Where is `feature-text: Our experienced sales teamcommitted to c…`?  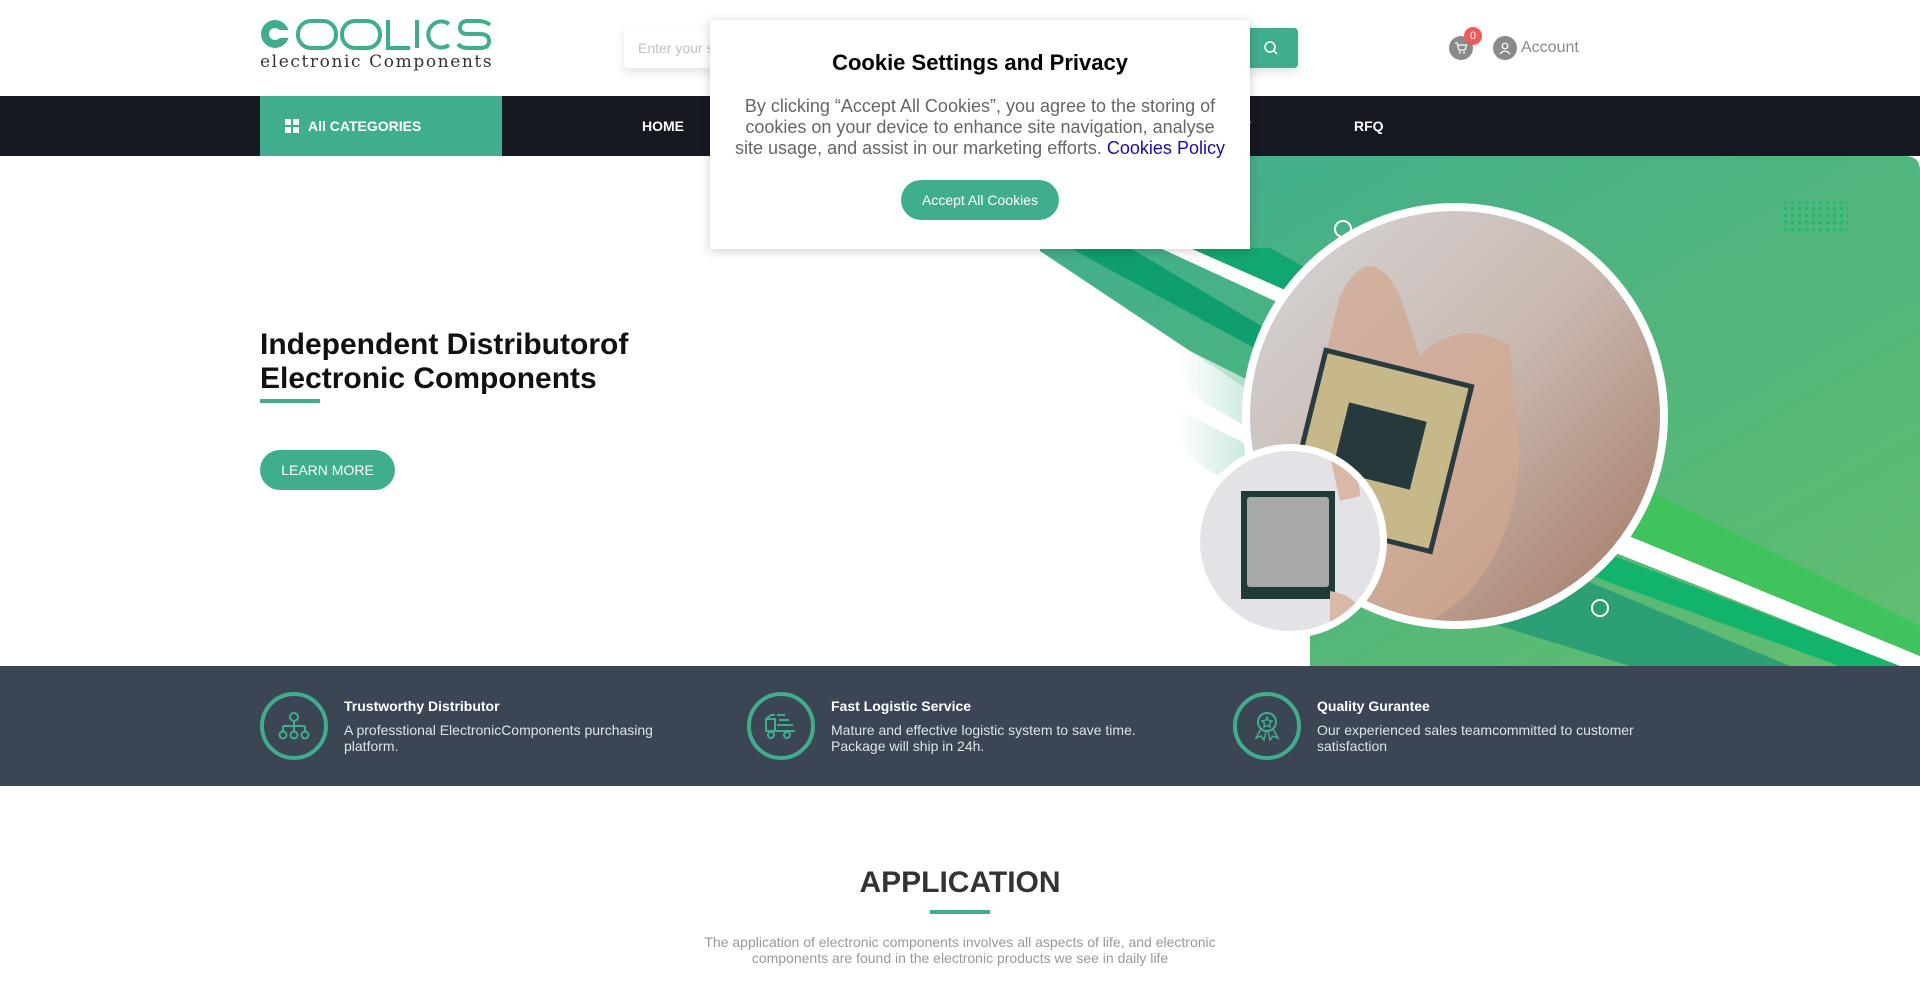
feature-text: Our experienced sales teamcommitted to c… is located at coordinates (1475, 738).